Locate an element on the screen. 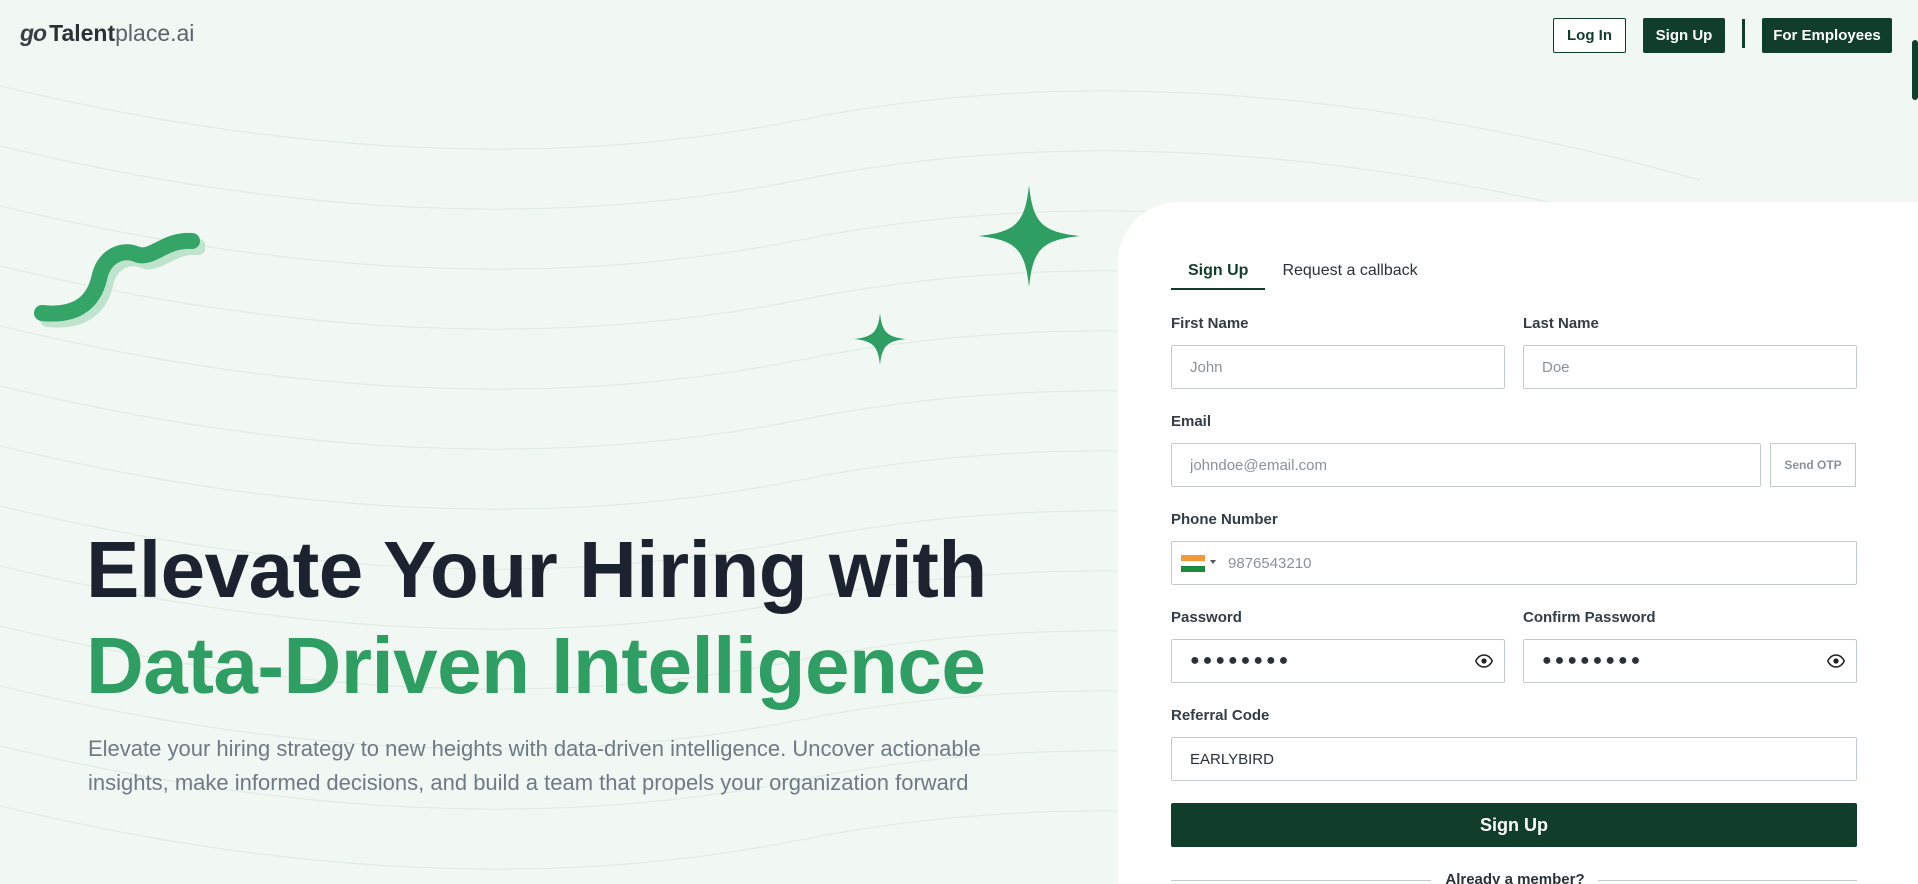  first-name-field is located at coordinates (1338, 367).